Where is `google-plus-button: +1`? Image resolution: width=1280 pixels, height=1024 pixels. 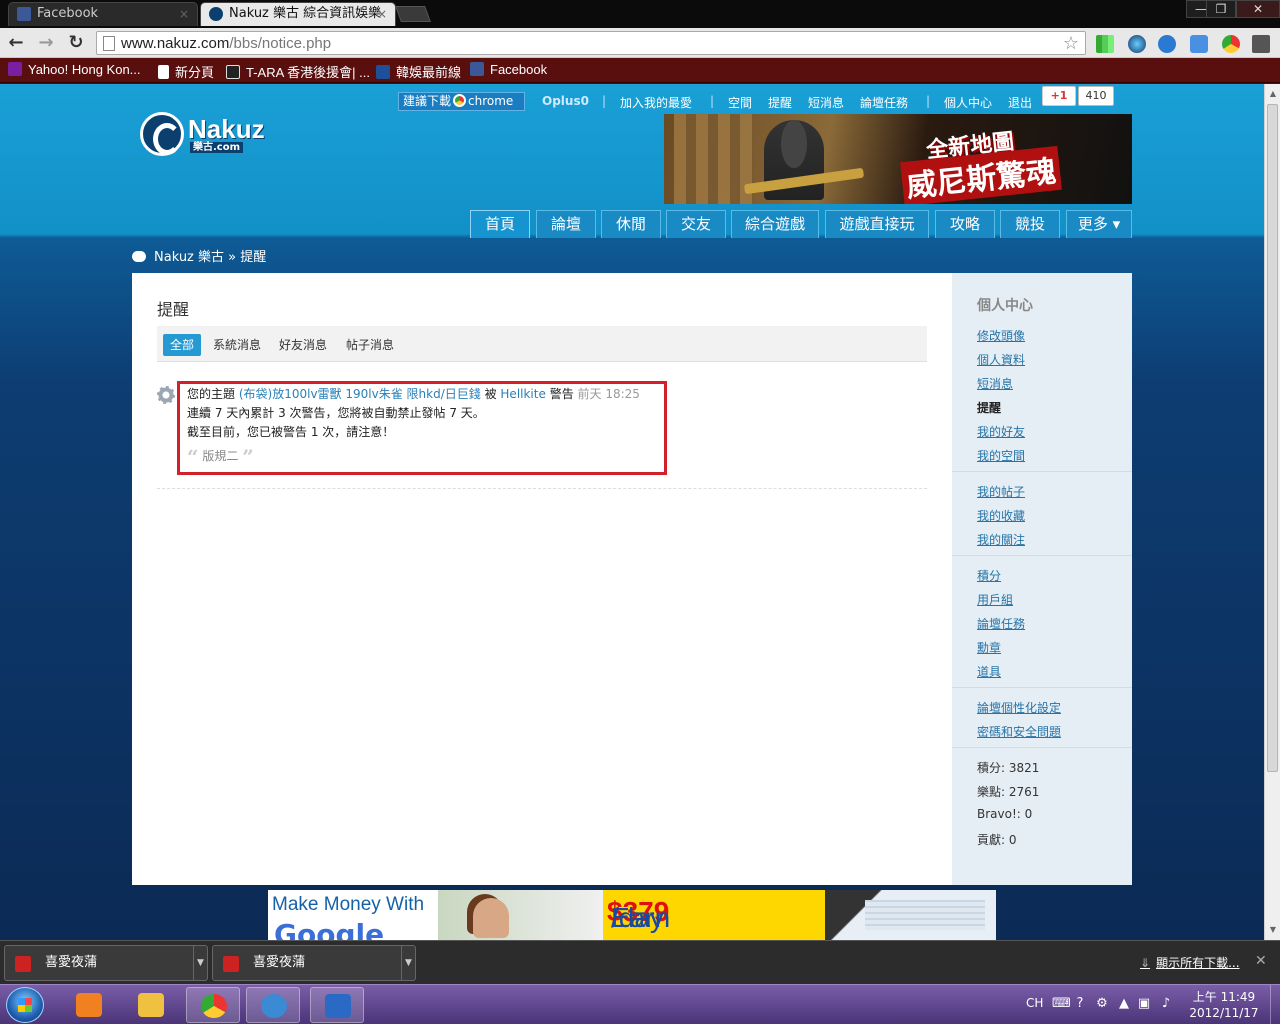
google-plus-button: +1 is located at coordinates (1059, 96).